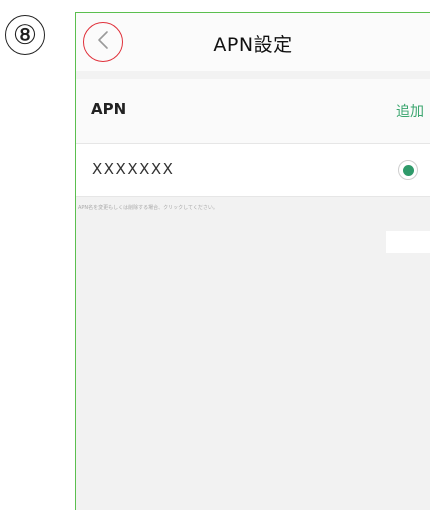 The height and width of the screenshot is (510, 430). Describe the element at coordinates (133, 169) in the screenshot. I see `apn-name: XXXXXXX` at that location.